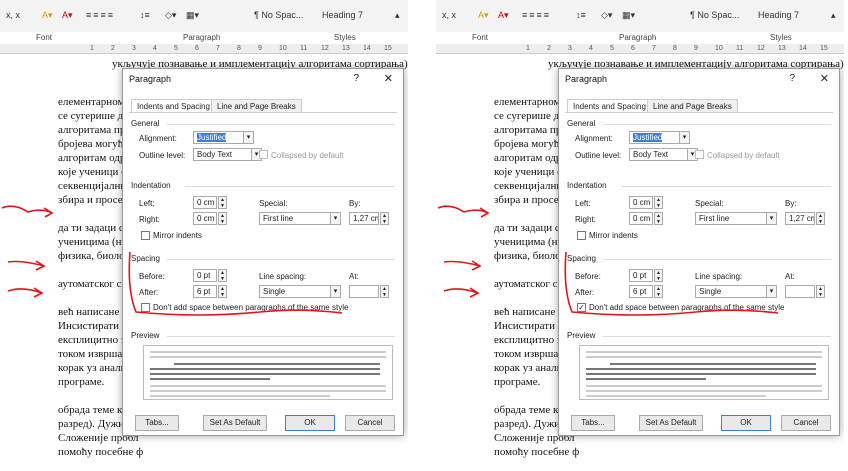  Describe the element at coordinates (531, 172) in the screenshot. I see `document-line: које ученици са` at that location.